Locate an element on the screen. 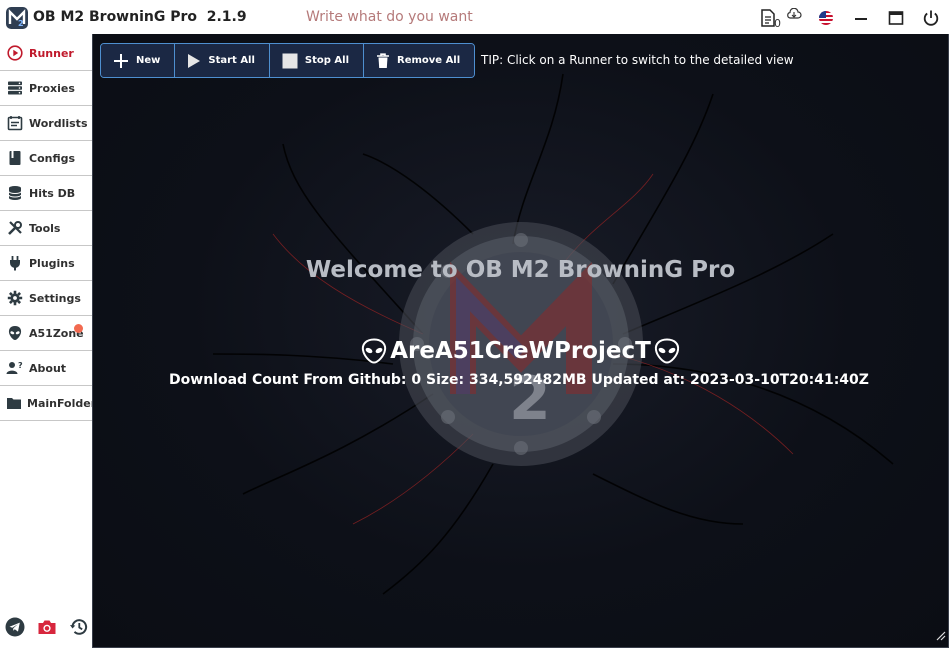 The image size is (950, 650). sidebar-item-runner: Runner is located at coordinates (46, 53).